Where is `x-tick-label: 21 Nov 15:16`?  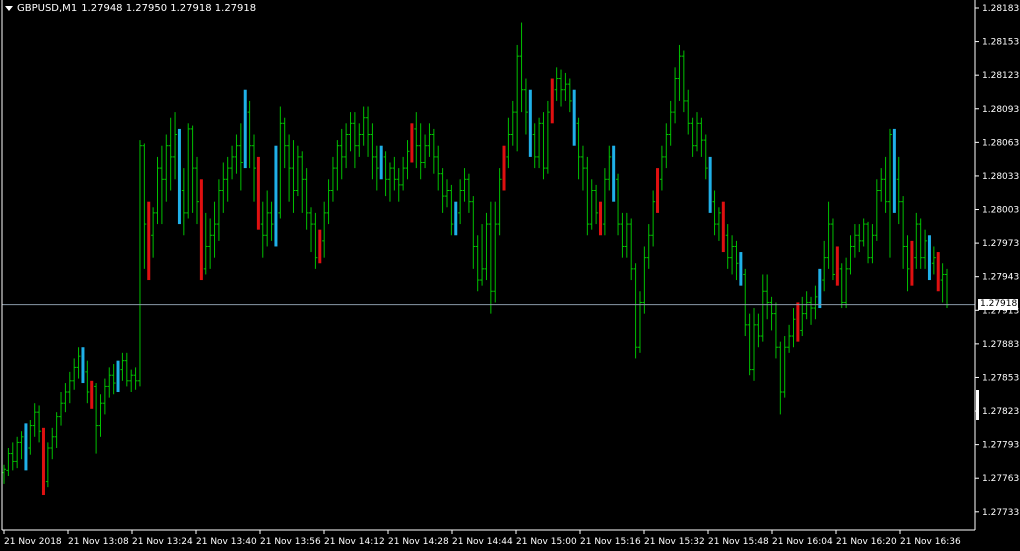 x-tick-label: 21 Nov 15:16 is located at coordinates (610, 542).